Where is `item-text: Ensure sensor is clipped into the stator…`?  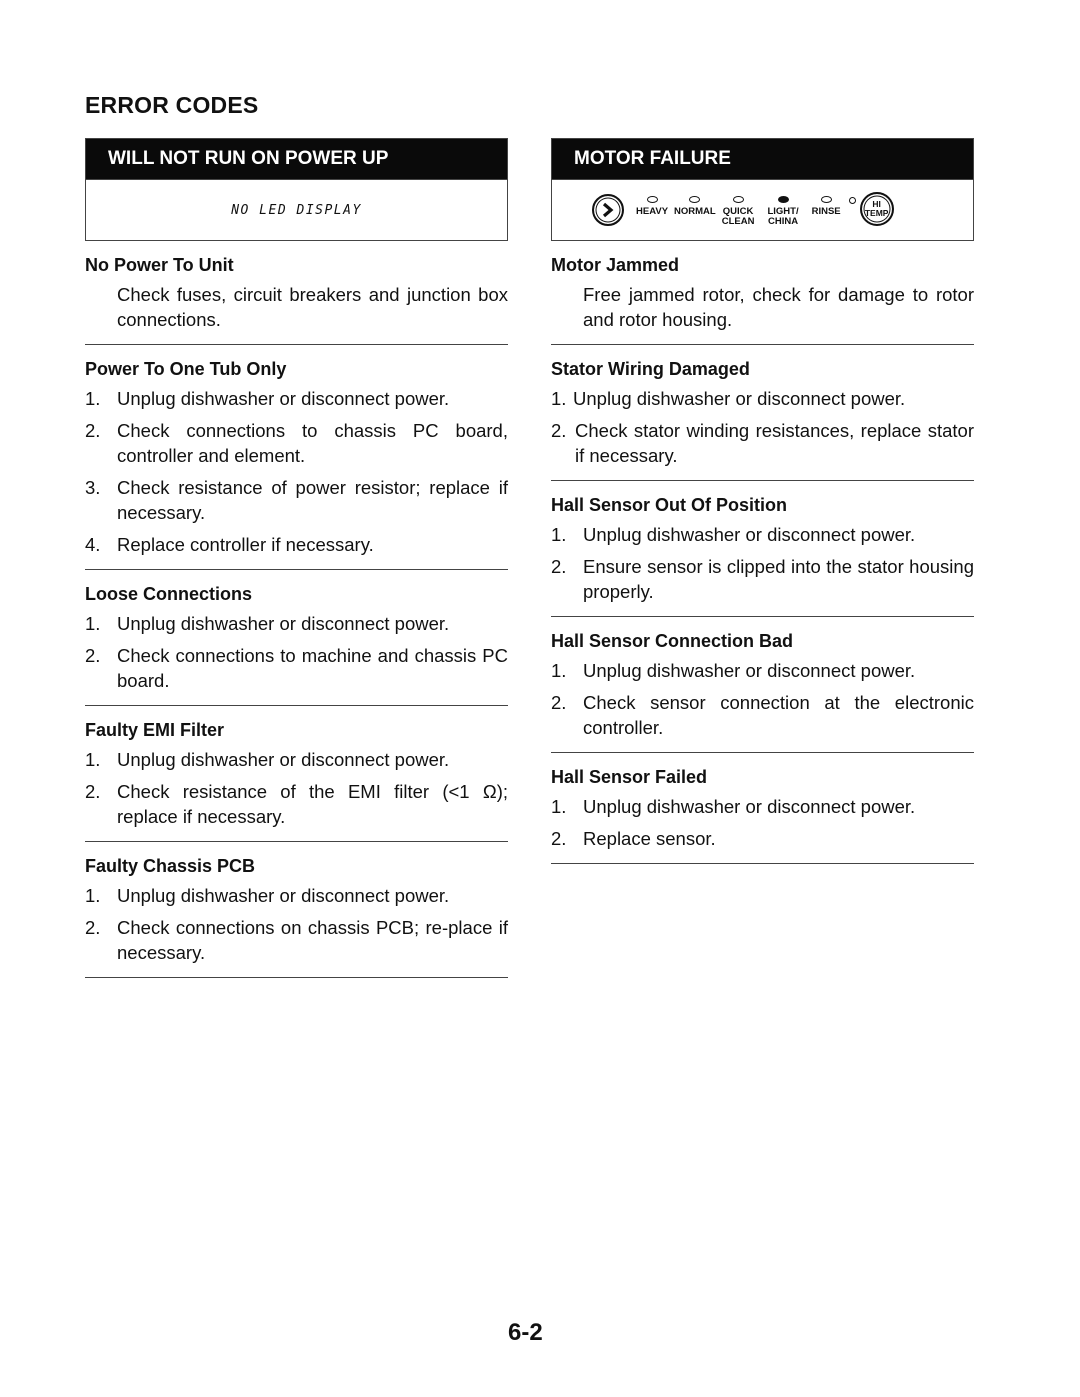 item-text: Ensure sensor is clipped into the stator… is located at coordinates (778, 579).